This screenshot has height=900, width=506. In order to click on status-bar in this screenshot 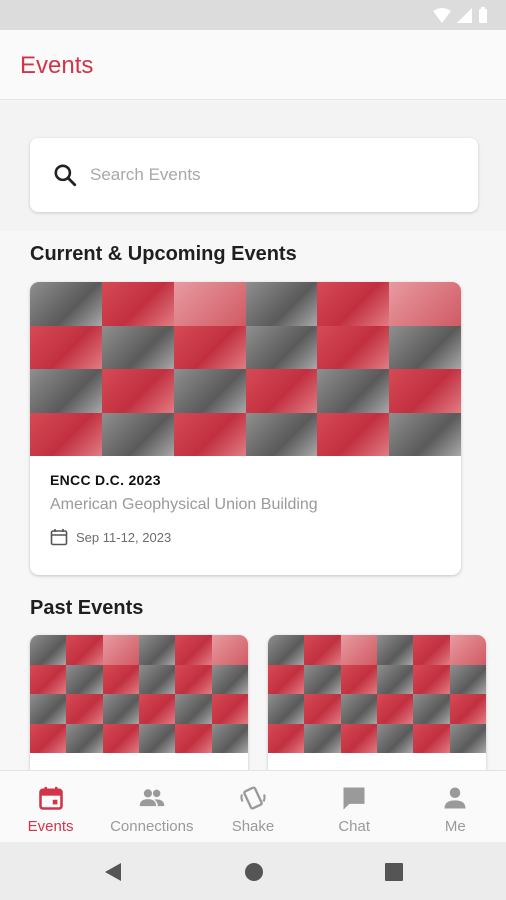, I will do `click(253, 15)`.